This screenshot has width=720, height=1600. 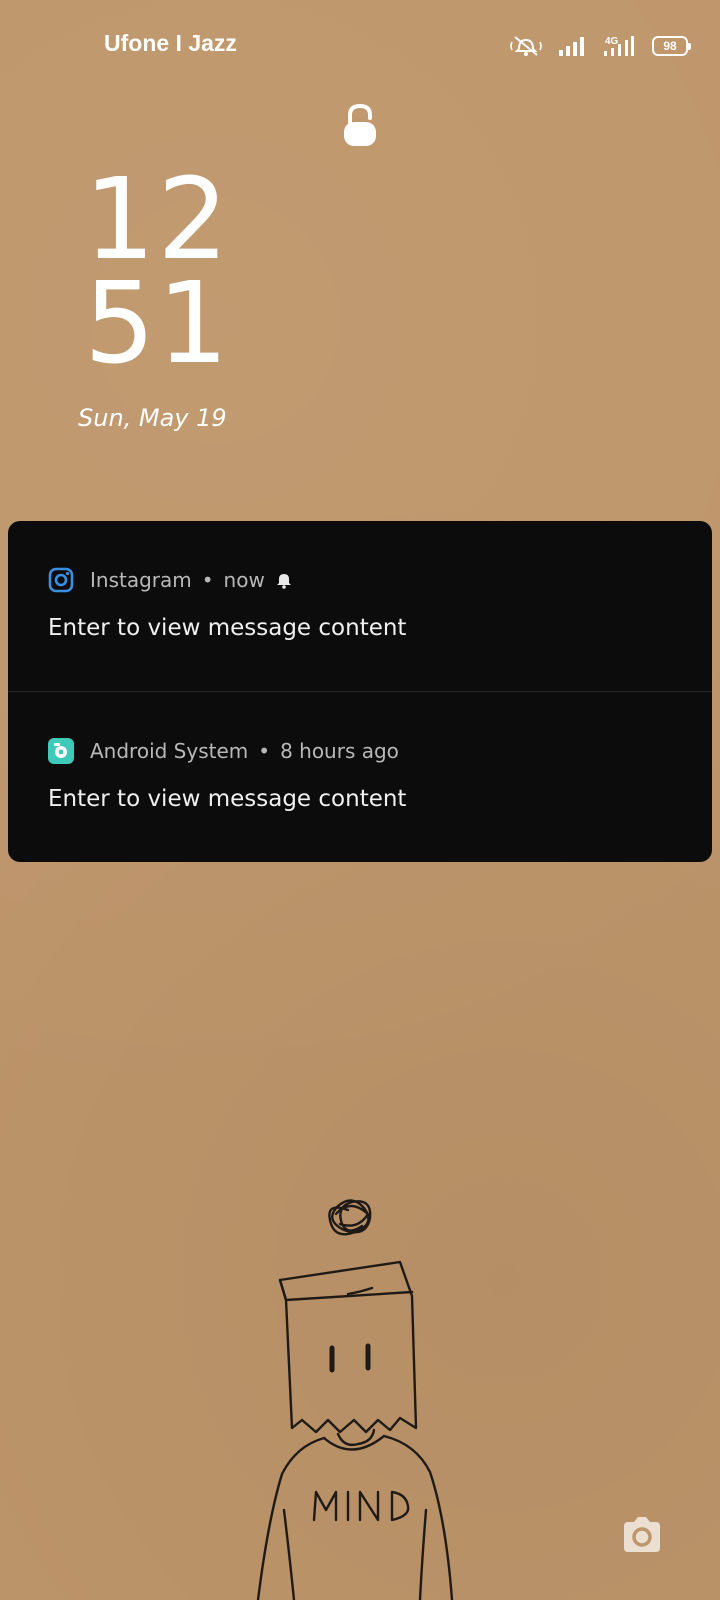 I want to click on status-bar: Ufone I Jazz 4G 98, so click(x=360, y=45).